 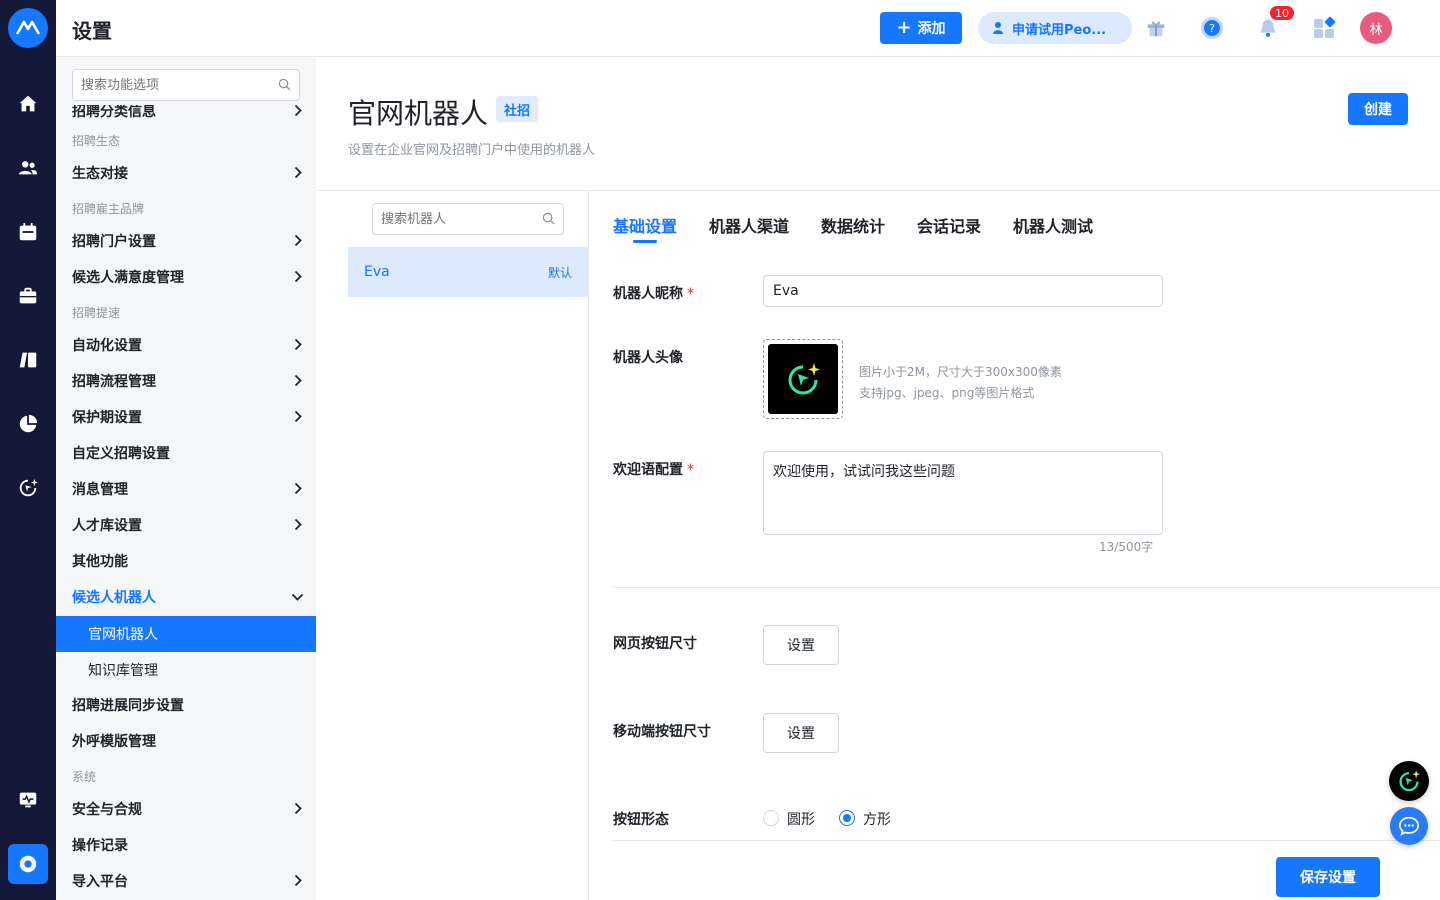 I want to click on help-icon: ?, so click(x=1212, y=28).